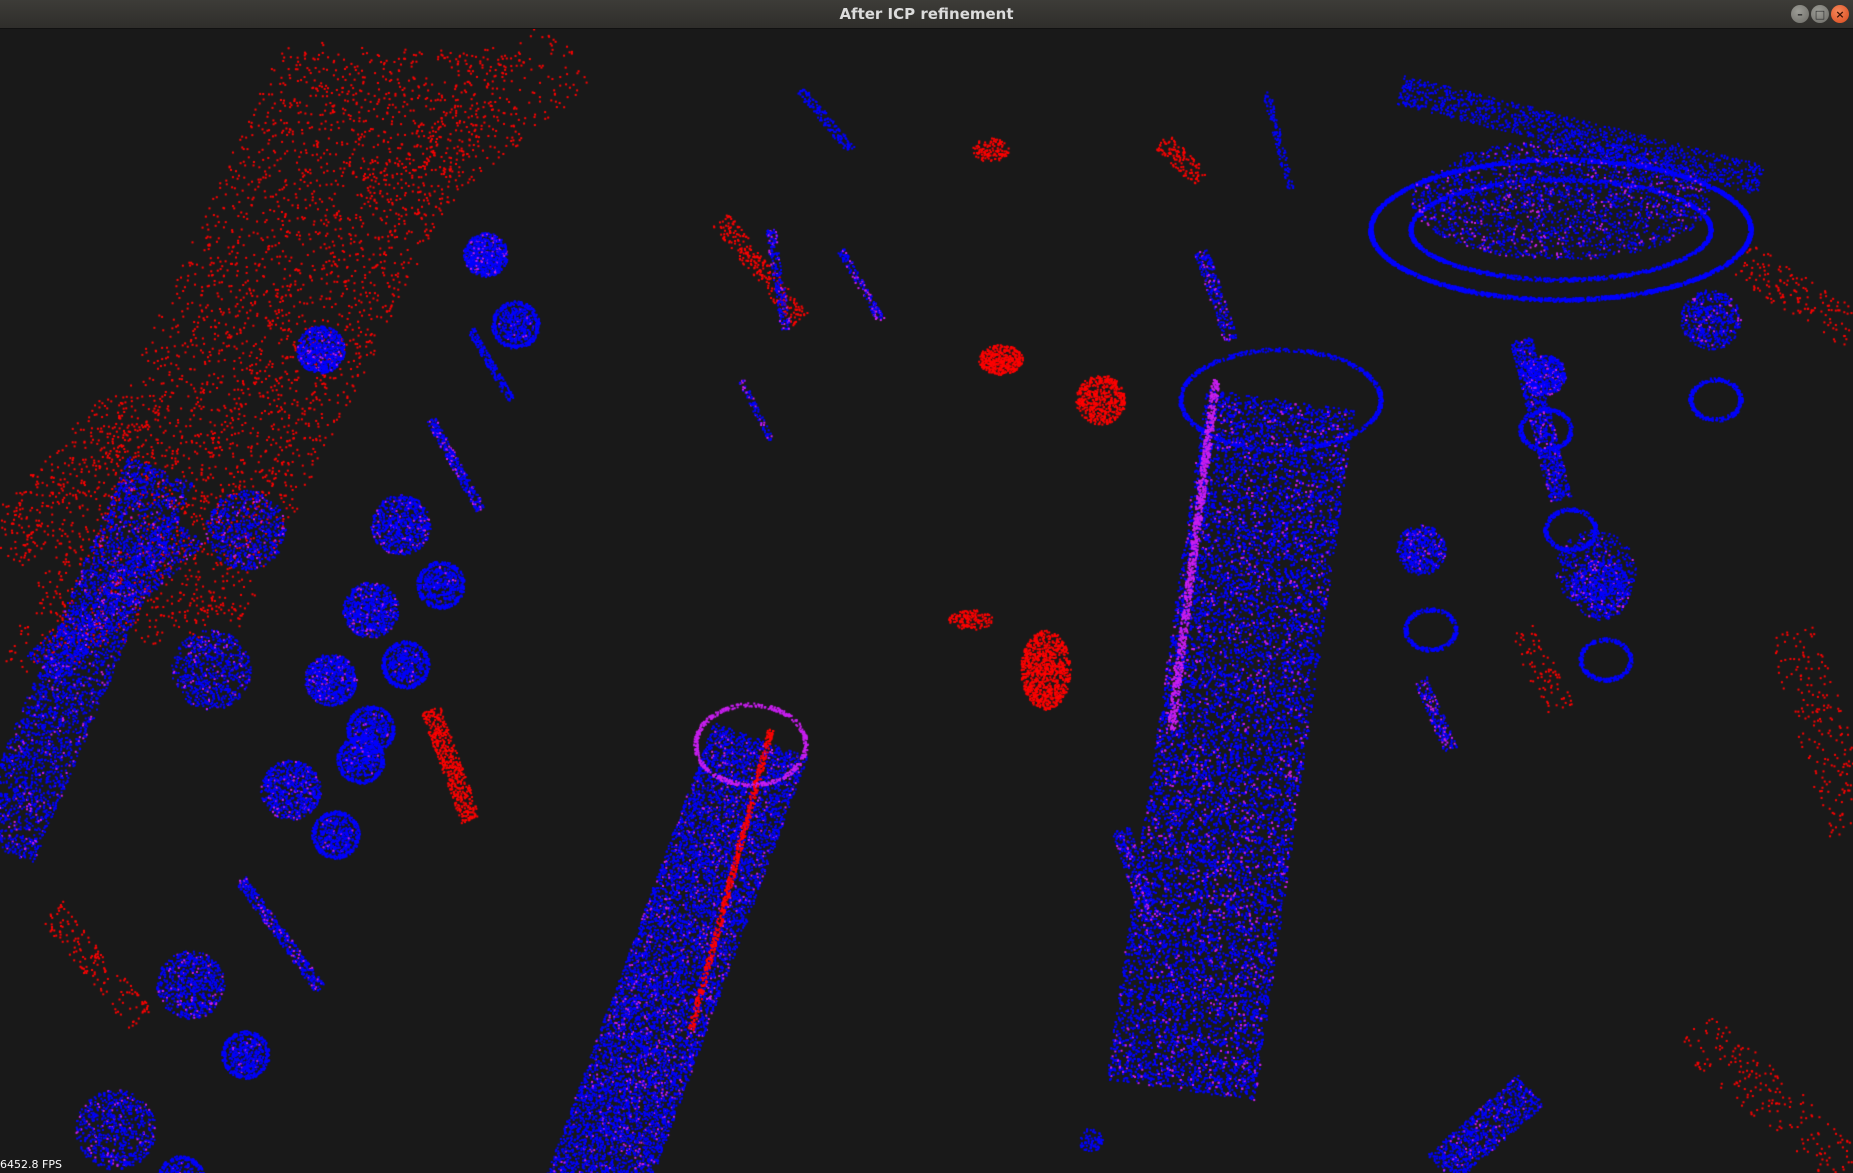  I want to click on maximize-icon: □, so click(1820, 14).